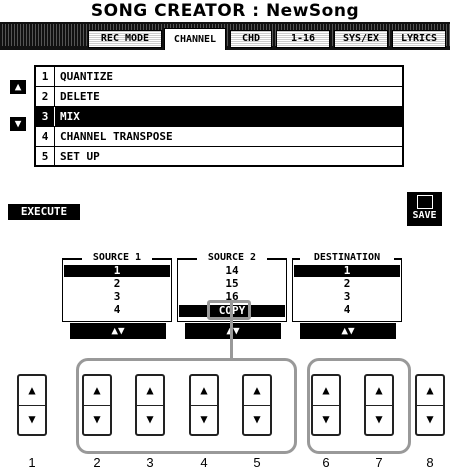  What do you see at coordinates (424, 202) in the screenshot?
I see `floppy-disk-icon` at bounding box center [424, 202].